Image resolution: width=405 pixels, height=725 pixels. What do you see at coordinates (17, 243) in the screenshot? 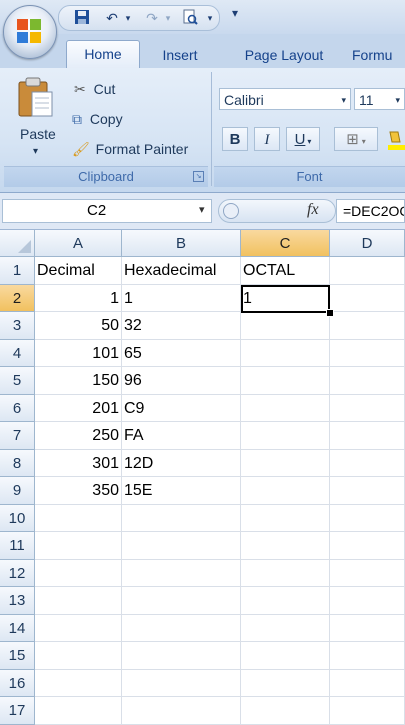
I see `select-all-button` at bounding box center [17, 243].